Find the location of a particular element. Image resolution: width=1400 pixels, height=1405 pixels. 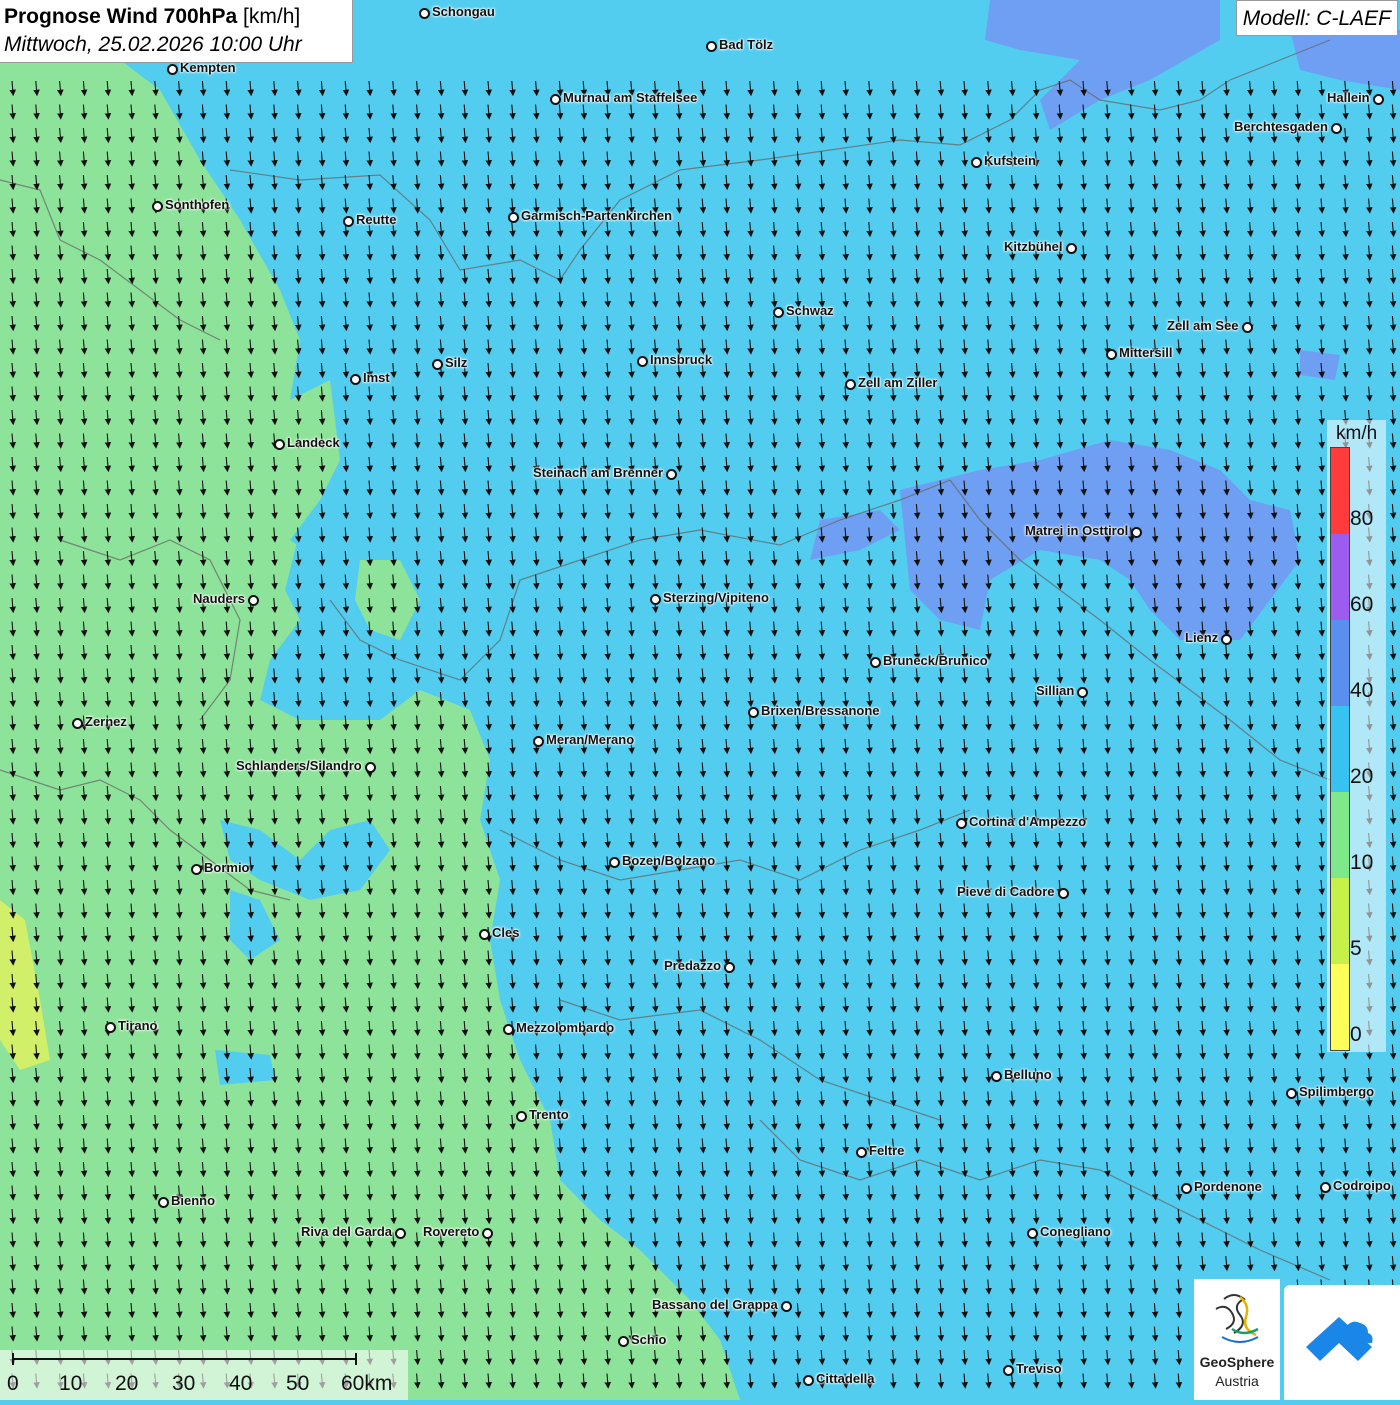

city-label: Mittersill is located at coordinates (1145, 353).